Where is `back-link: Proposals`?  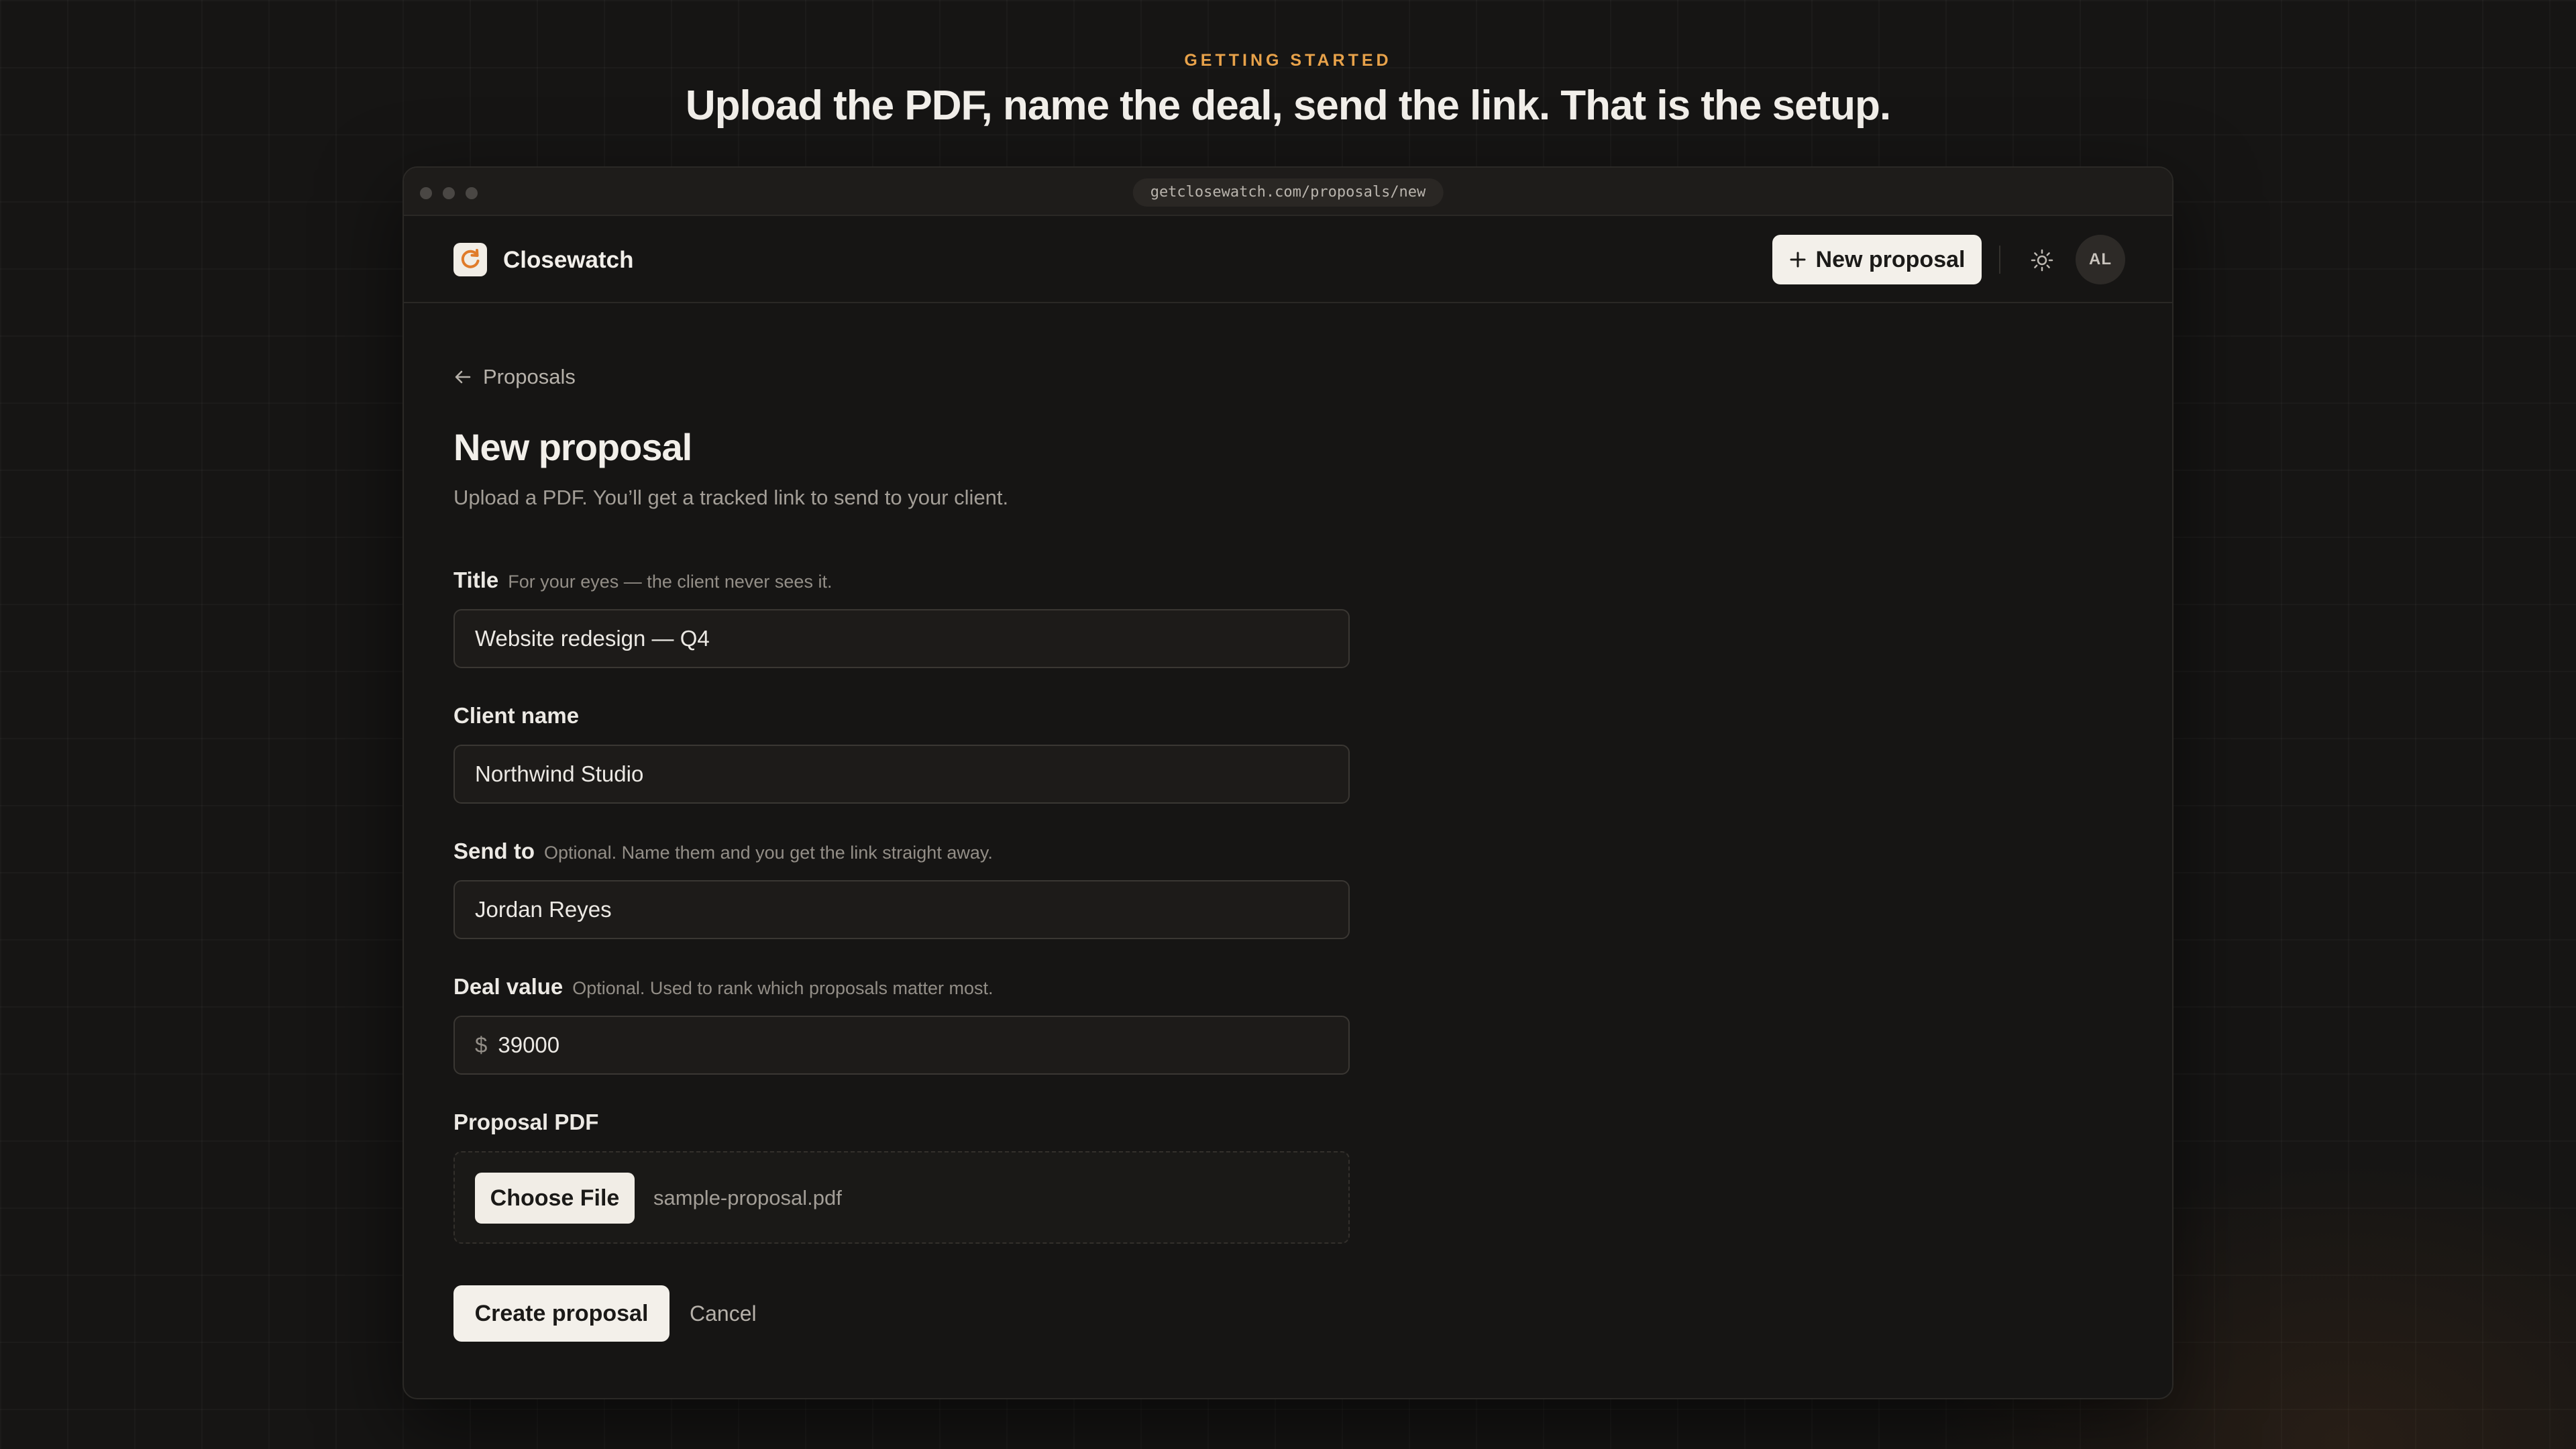
back-link: Proposals is located at coordinates (514, 377).